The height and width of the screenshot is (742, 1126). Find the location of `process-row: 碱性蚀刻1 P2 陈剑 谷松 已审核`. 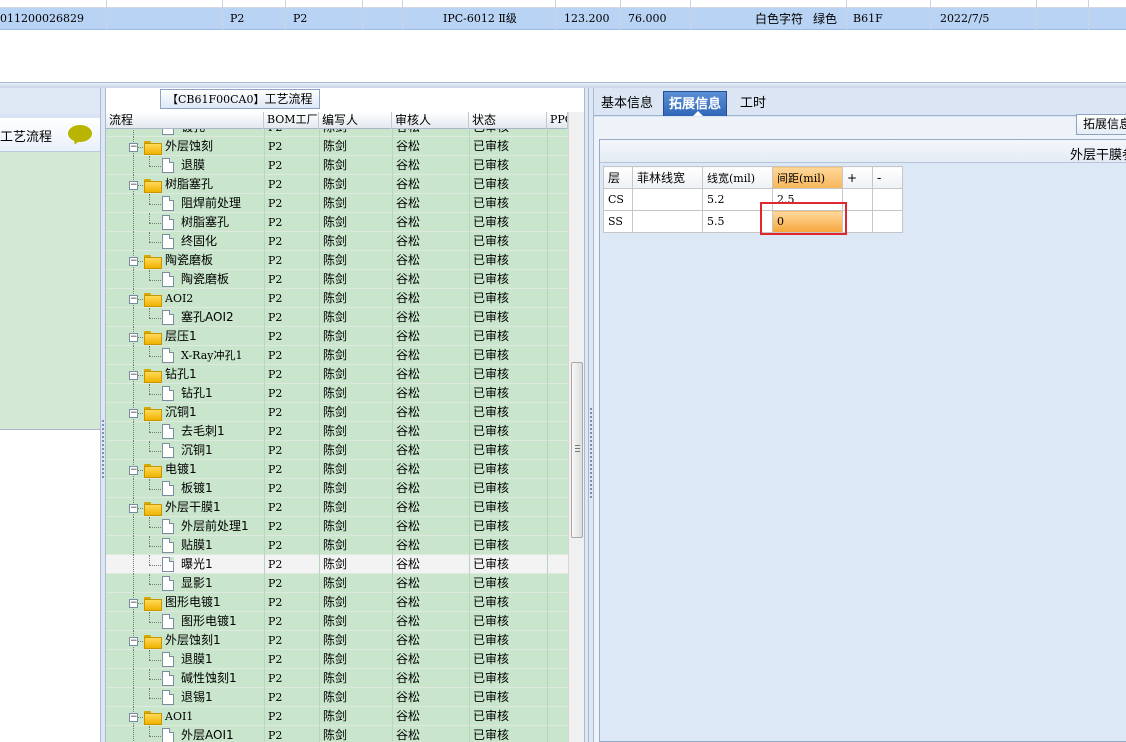

process-row: 碱性蚀刻1 P2 陈剑 谷松 已审核 is located at coordinates (337, 678).